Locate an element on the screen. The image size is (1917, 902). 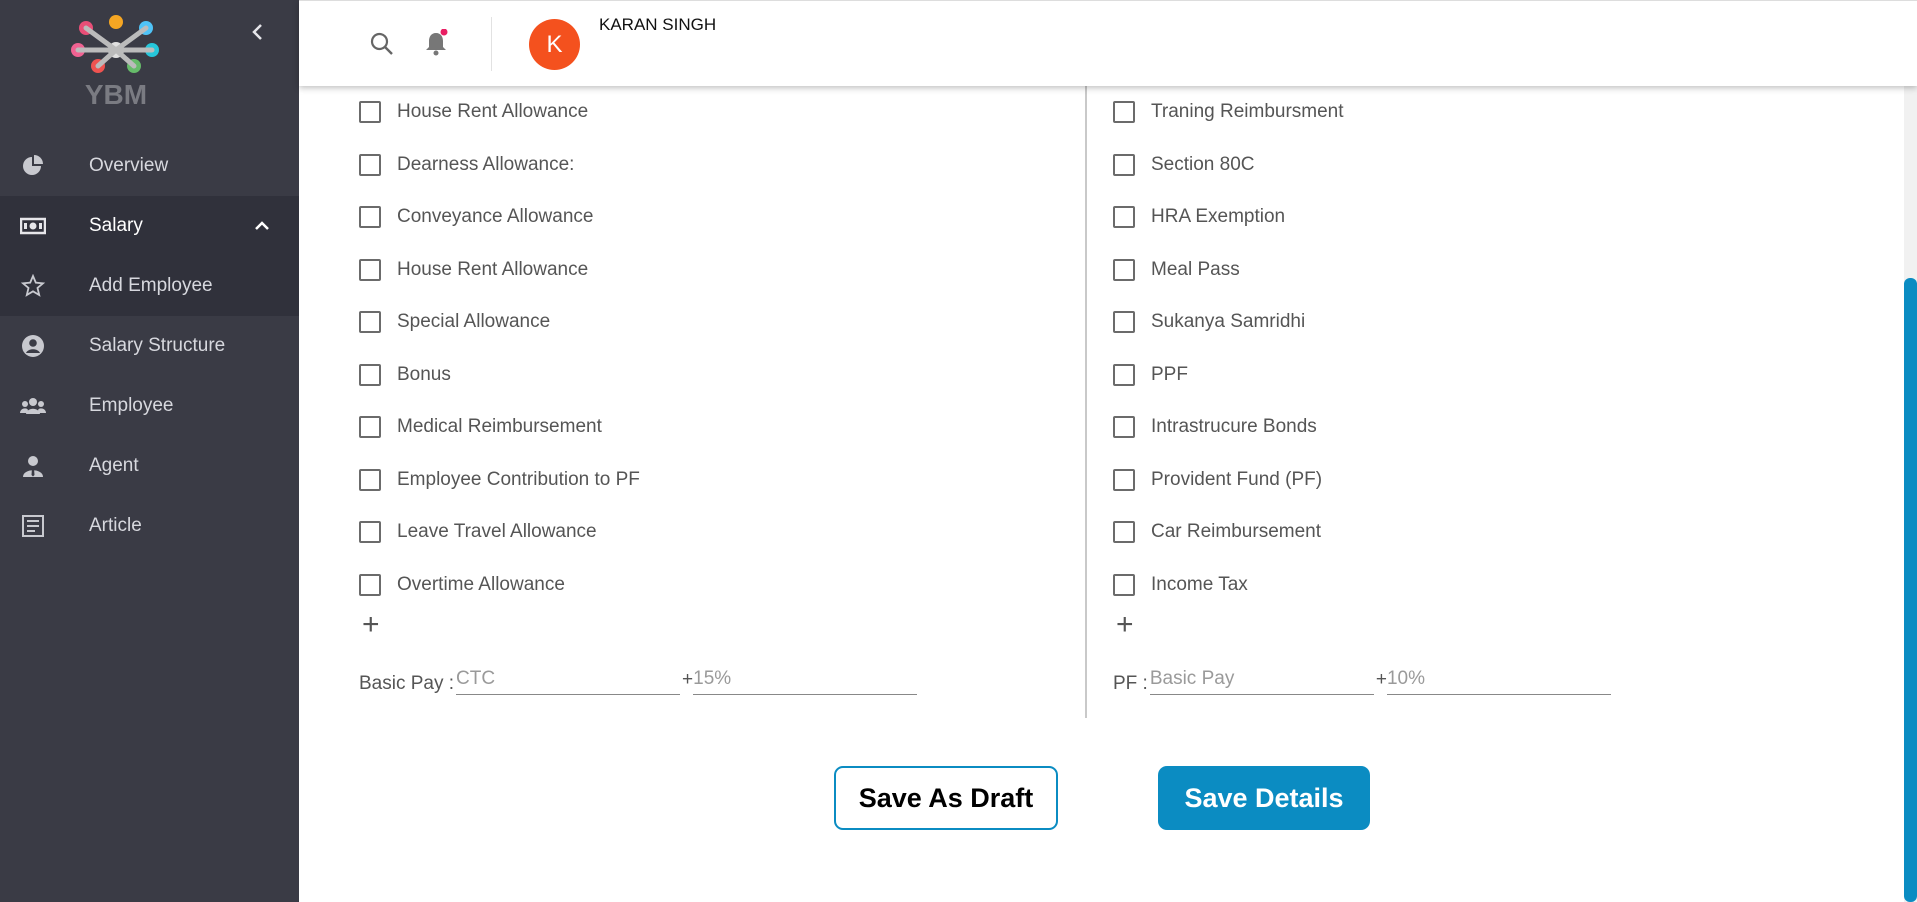
sidebar-item-salary-structure: Salary Structure is located at coordinates (149, 346).